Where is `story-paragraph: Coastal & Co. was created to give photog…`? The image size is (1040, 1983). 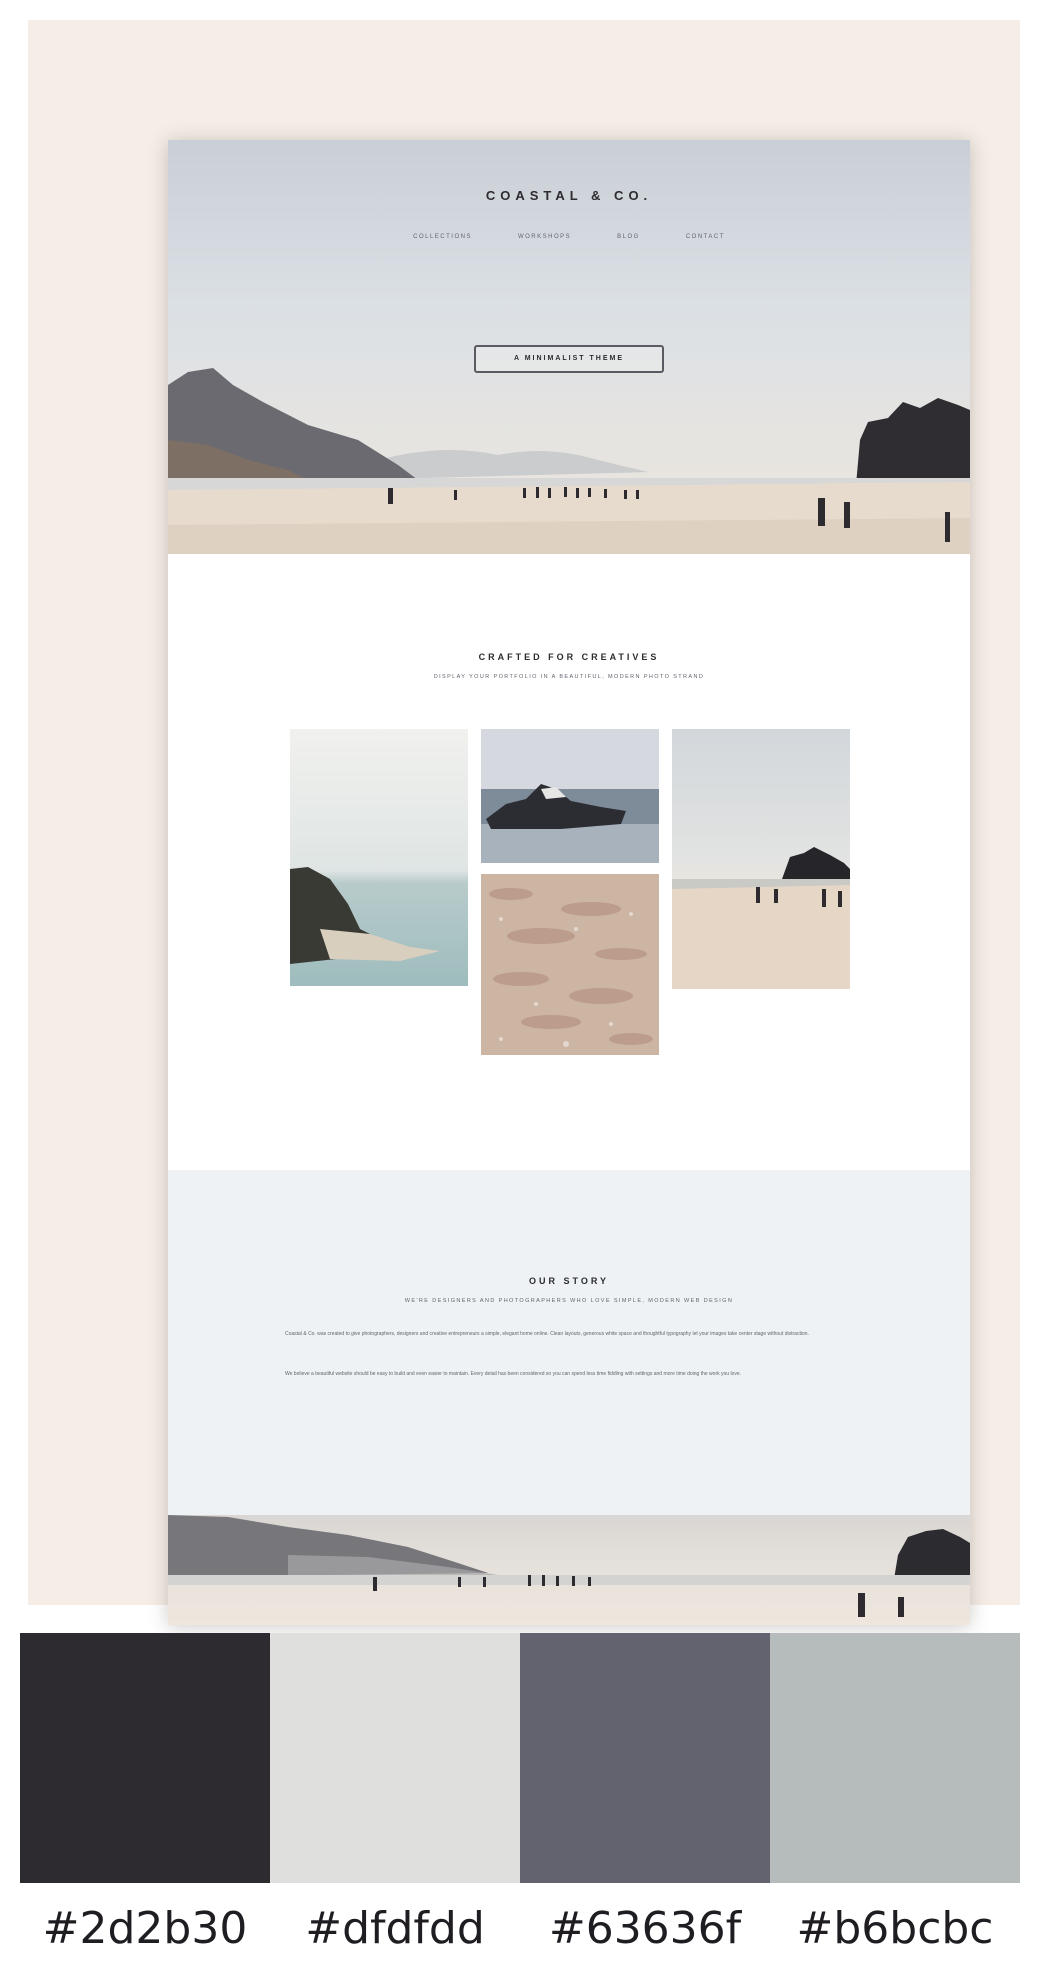
story-paragraph: Coastal & Co. was created to give photog… is located at coordinates (547, 1334).